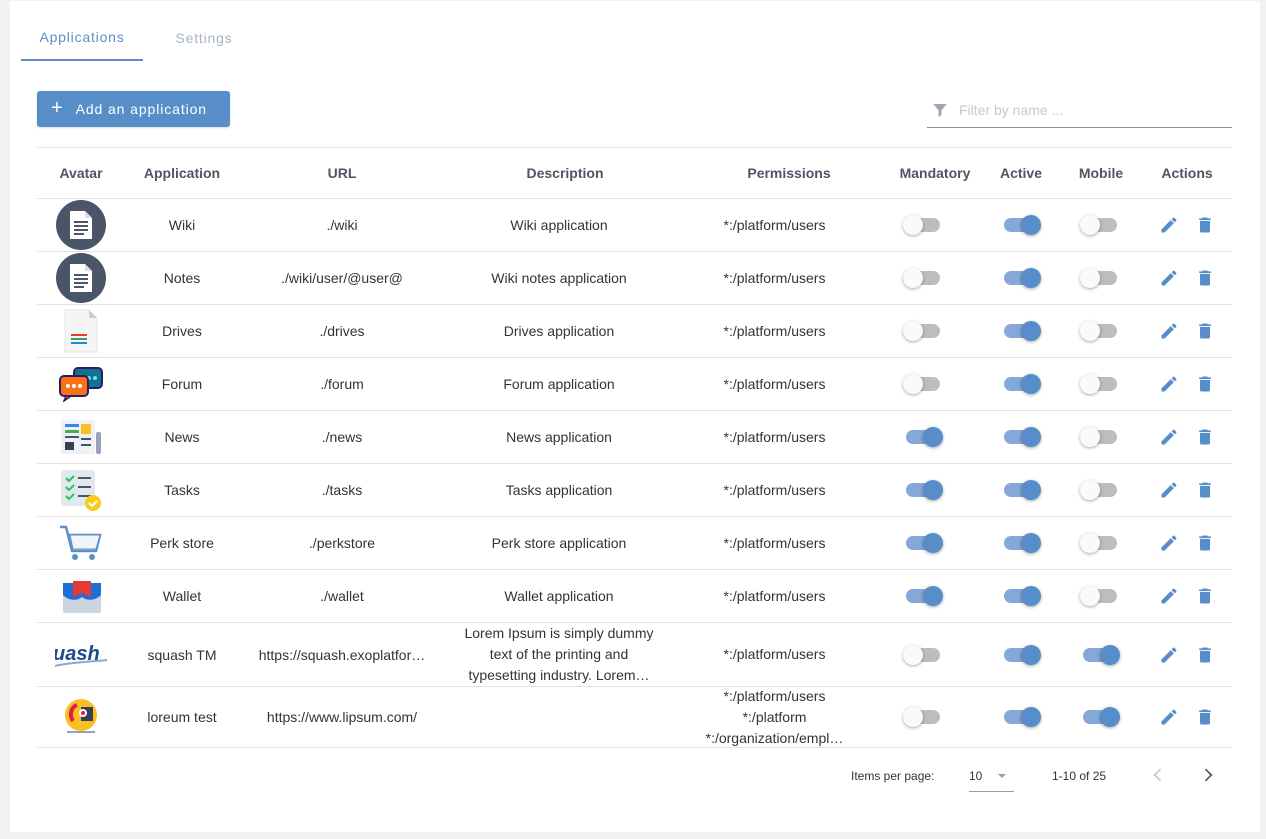 This screenshot has height=839, width=1266. I want to click on application-name: Drives, so click(182, 331).